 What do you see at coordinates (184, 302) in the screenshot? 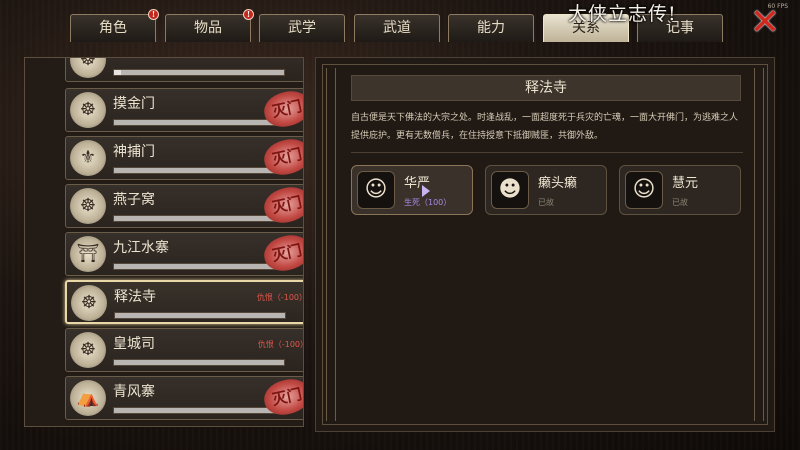
I see `sect-item-shifasi: ☸ 释法寺 仇恨（-100）` at bounding box center [184, 302].